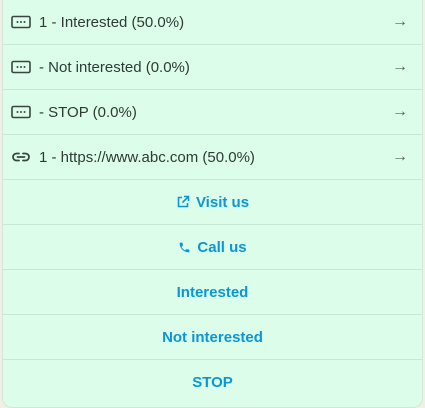 This screenshot has height=408, width=425. What do you see at coordinates (183, 202) in the screenshot?
I see `external-link-icon` at bounding box center [183, 202].